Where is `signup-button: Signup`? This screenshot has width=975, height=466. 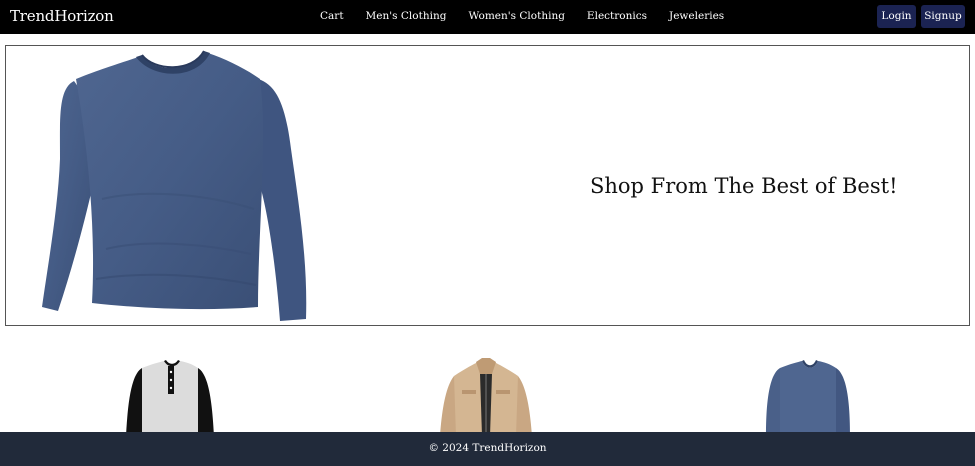 signup-button: Signup is located at coordinates (943, 16).